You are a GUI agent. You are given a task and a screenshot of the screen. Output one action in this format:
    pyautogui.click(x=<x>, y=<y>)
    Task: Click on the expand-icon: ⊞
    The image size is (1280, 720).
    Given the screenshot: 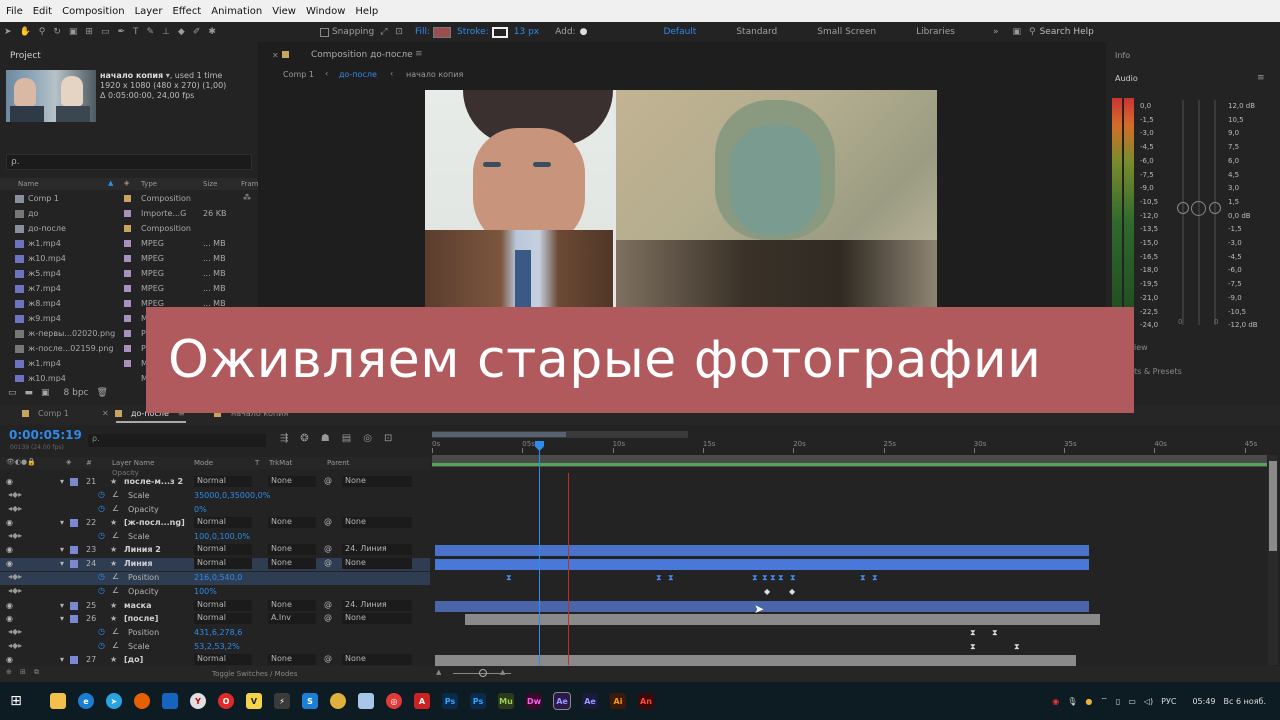 What is the action you would take?
    pyautogui.click(x=23, y=672)
    